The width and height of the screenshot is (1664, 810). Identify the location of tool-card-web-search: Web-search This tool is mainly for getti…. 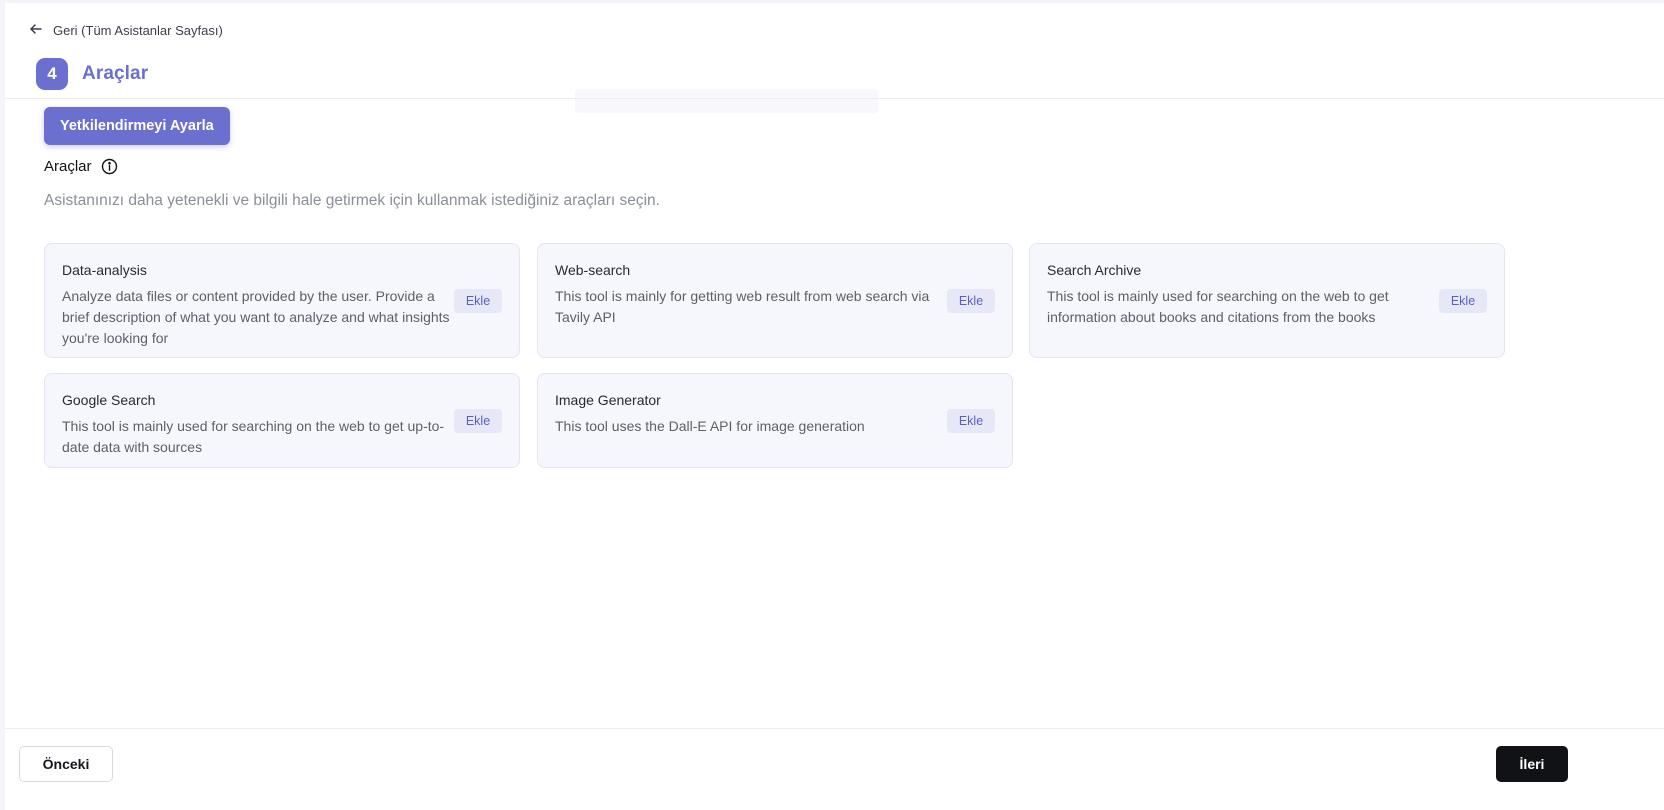
(775, 300).